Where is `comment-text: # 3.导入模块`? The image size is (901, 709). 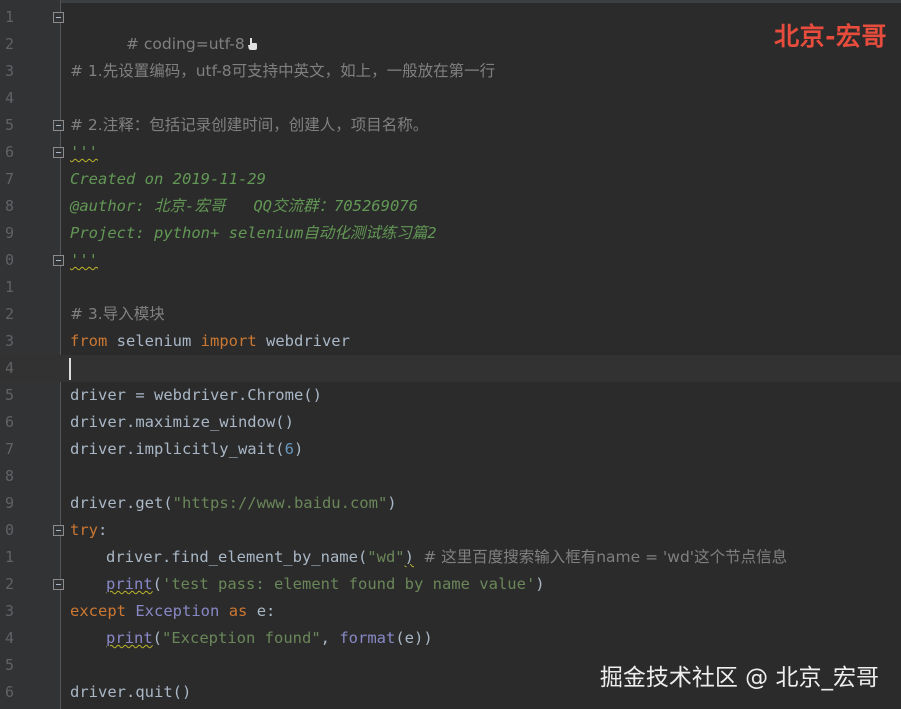
comment-text: # 3.导入模块 is located at coordinates (117, 314).